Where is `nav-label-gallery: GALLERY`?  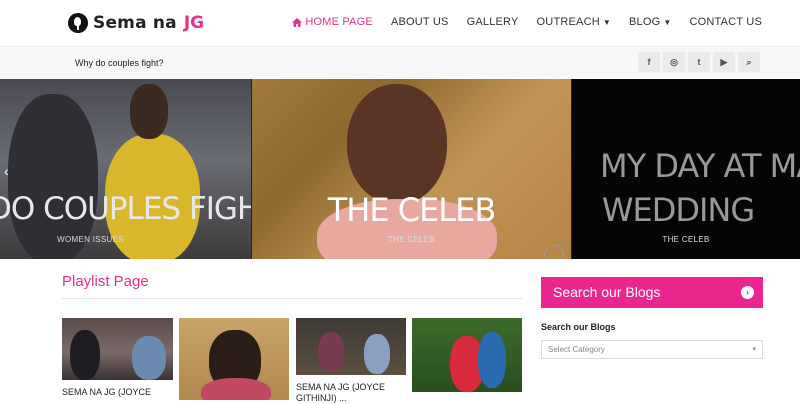 nav-label-gallery: GALLERY is located at coordinates (492, 22).